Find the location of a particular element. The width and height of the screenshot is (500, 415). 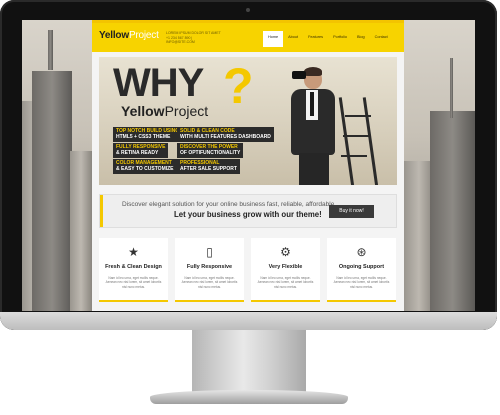

feature-line: HTML5 + CSS3 THEME is located at coordinates (143, 136).